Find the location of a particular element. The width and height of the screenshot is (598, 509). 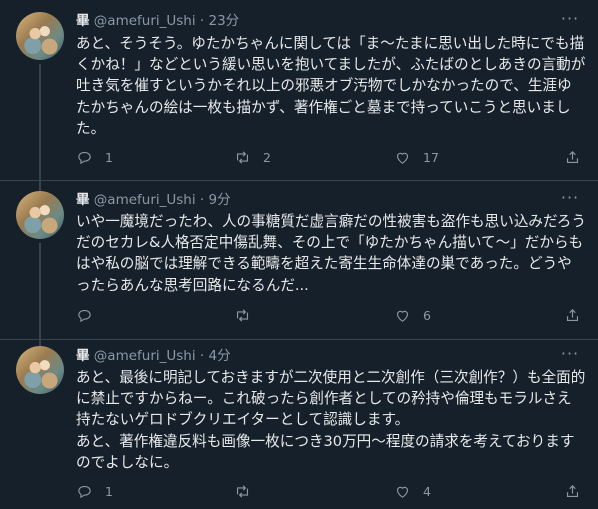

retweet-count: 2 is located at coordinates (267, 157).